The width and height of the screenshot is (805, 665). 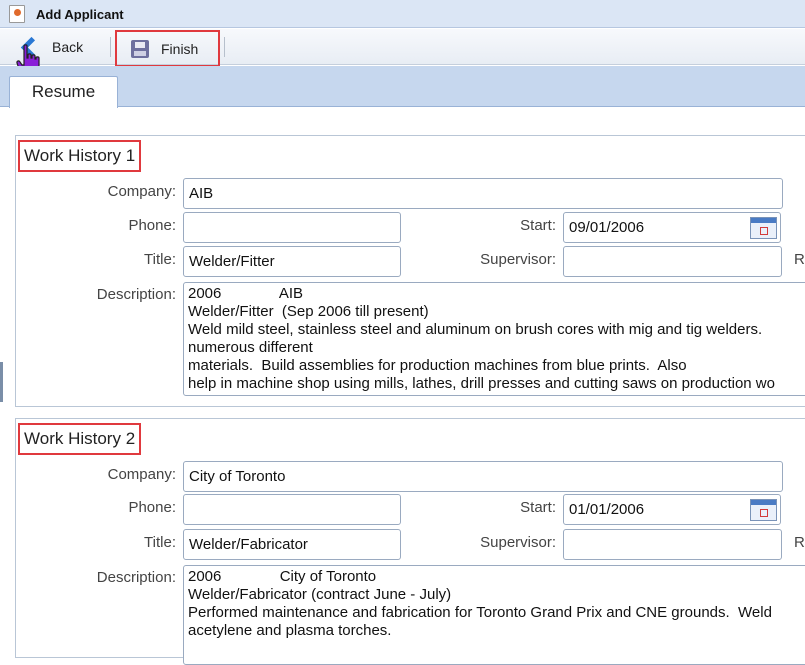 I want to click on back-button-label: Back, so click(x=68, y=47).